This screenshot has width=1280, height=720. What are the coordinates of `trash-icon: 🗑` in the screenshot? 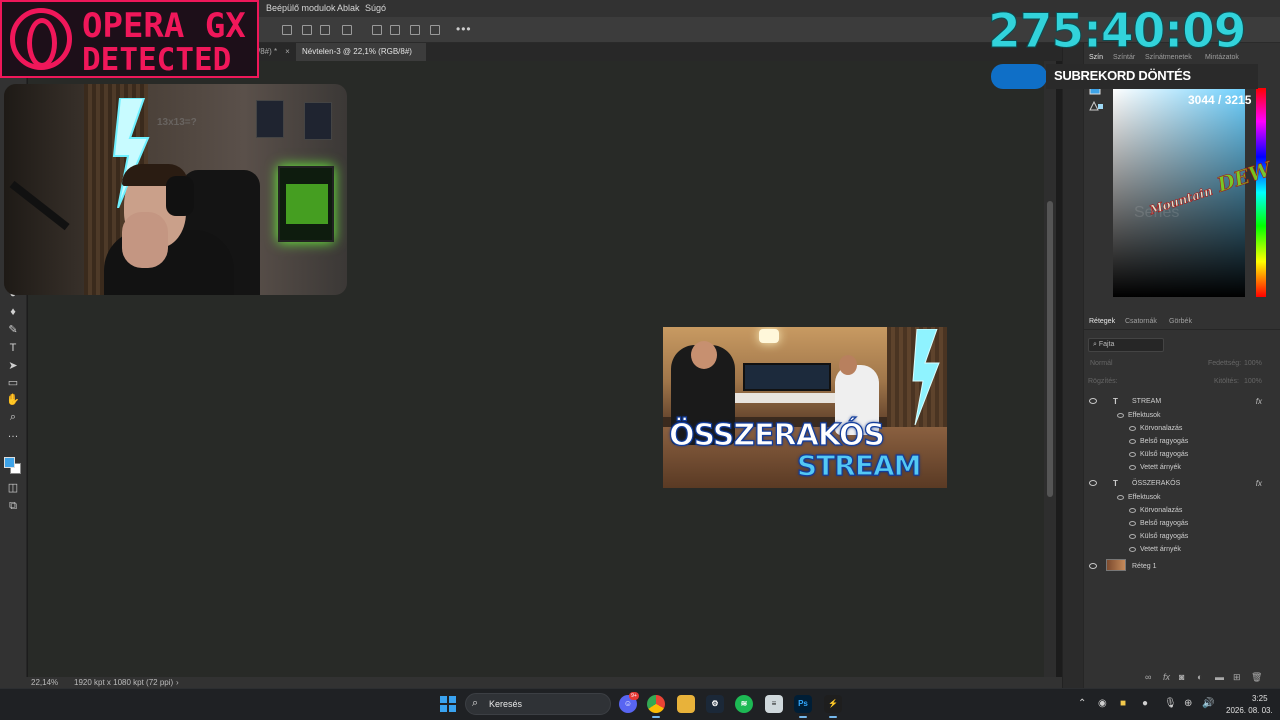 It's located at (1256, 677).